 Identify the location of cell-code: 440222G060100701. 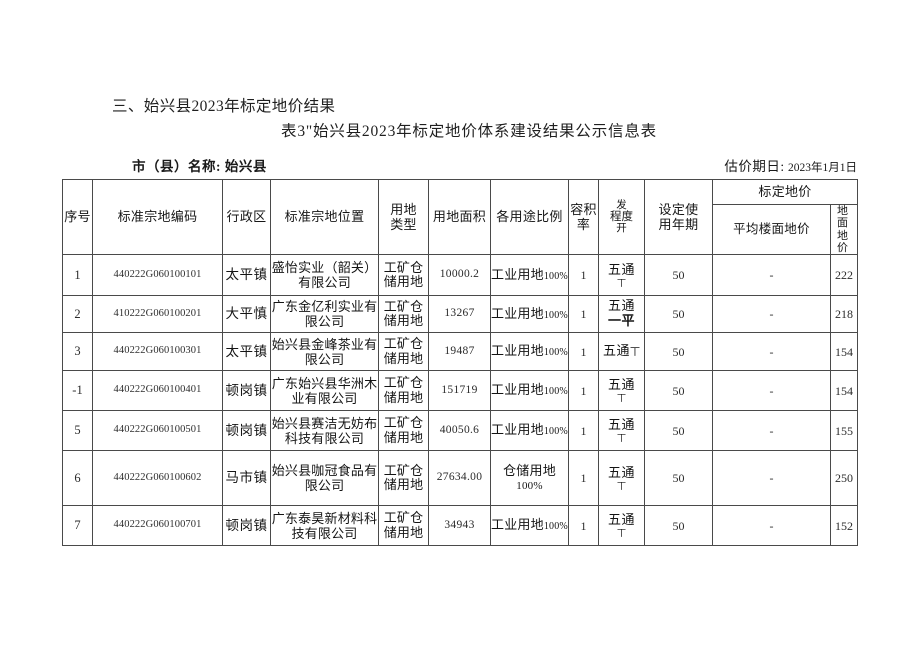
(157, 526).